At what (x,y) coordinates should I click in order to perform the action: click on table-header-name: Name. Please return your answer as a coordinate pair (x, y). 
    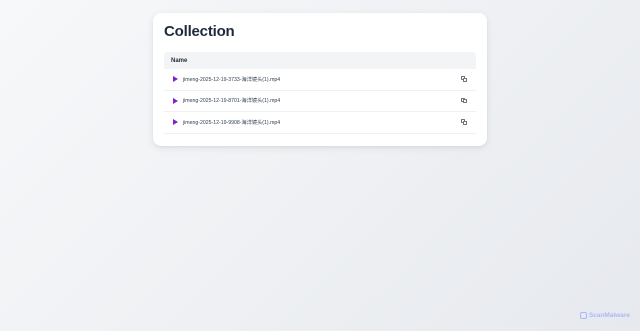
    Looking at the image, I should click on (320, 60).